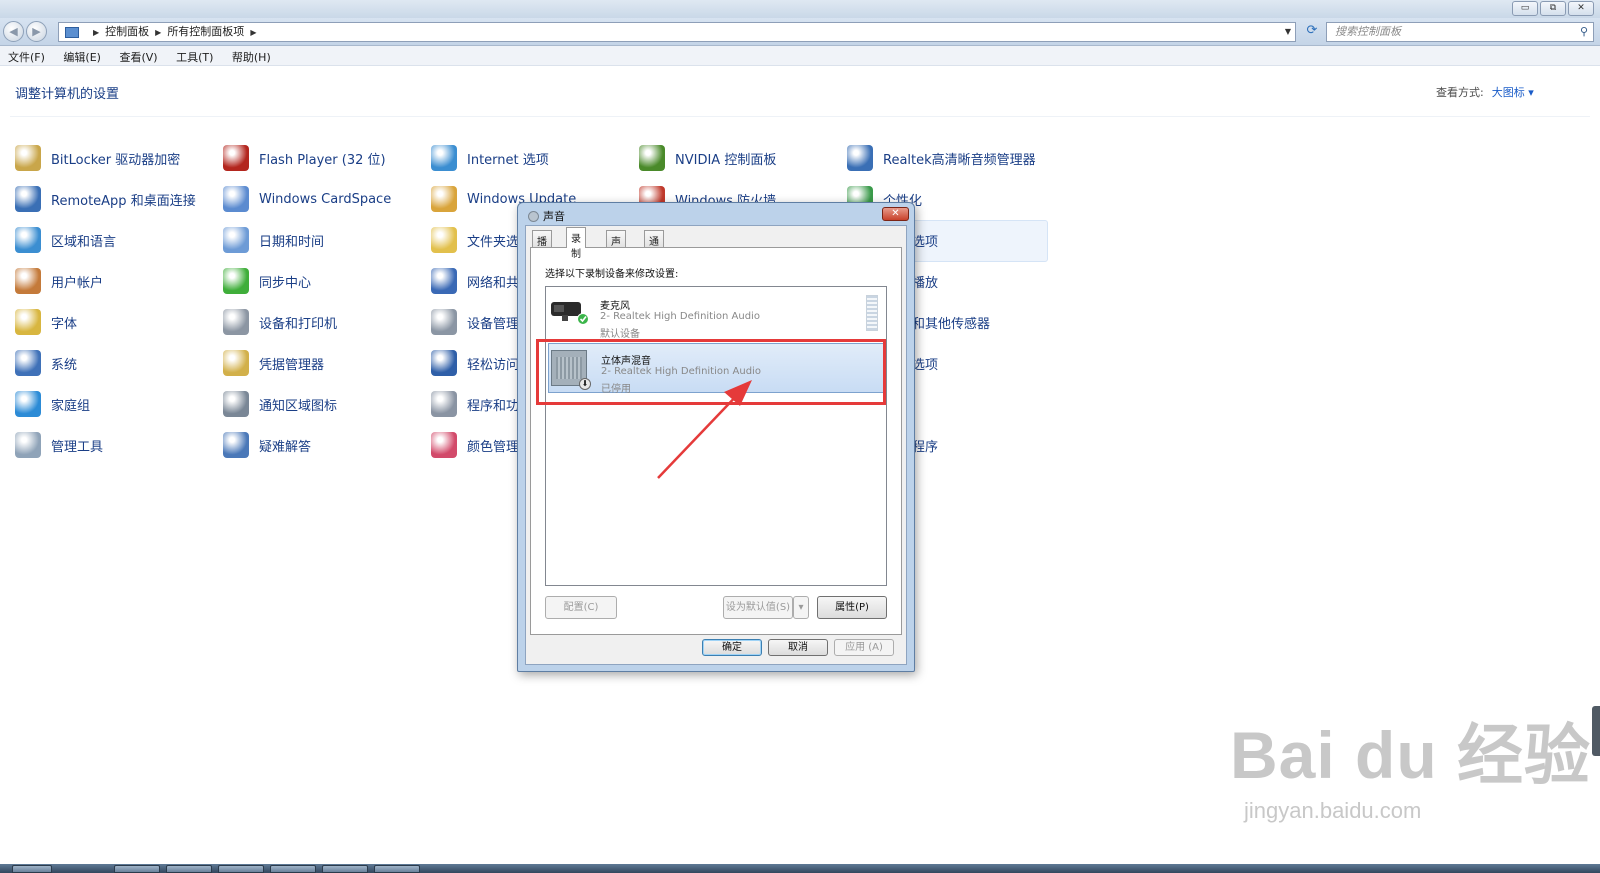  Describe the element at coordinates (137, 55) in the screenshot. I see `menu-view: 查看(V)` at that location.